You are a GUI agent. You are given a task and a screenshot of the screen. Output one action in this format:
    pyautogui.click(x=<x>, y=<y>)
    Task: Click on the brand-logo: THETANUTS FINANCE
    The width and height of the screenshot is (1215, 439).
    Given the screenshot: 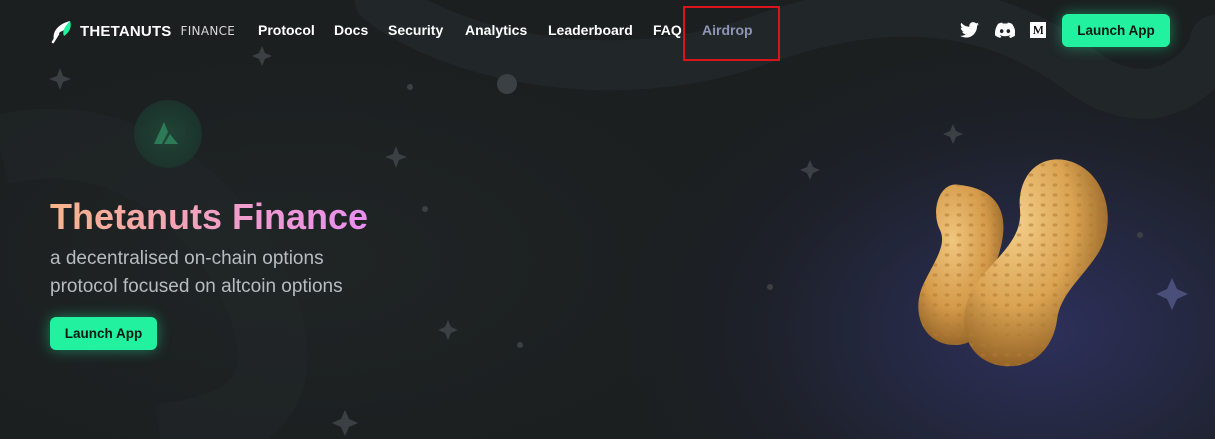 What is the action you would take?
    pyautogui.click(x=142, y=31)
    